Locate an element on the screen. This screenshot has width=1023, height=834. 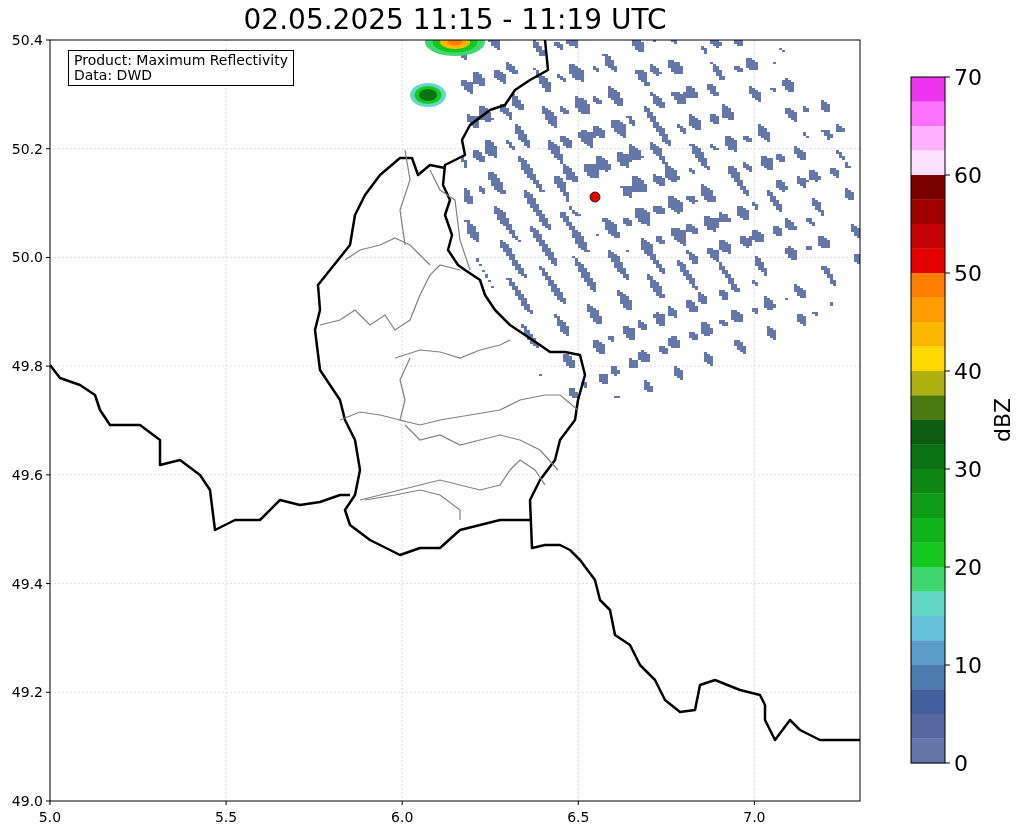
colorbar-label: dBZ is located at coordinates (1002, 420).